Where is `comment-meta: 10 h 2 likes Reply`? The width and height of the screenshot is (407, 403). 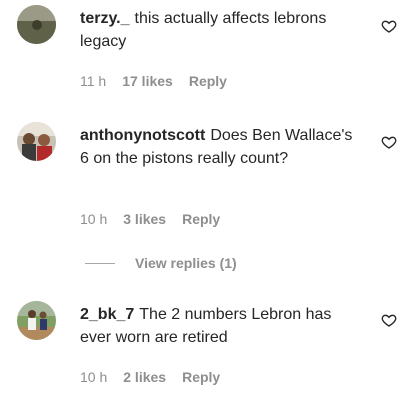
comment-meta: 10 h 2 likes Reply is located at coordinates (150, 377).